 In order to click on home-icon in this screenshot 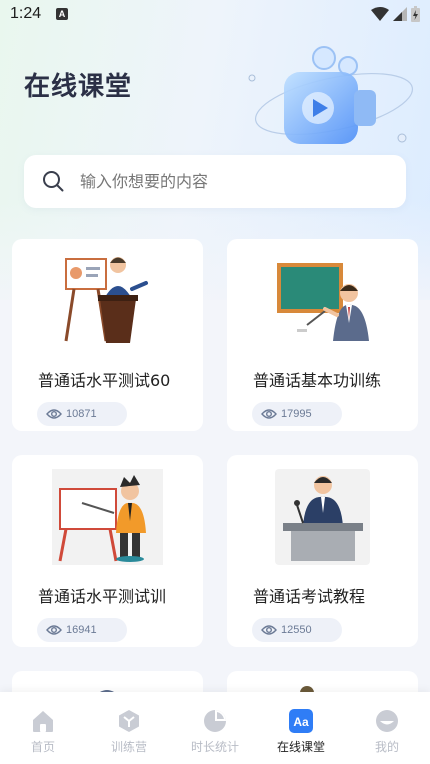, I will do `click(43, 721)`.